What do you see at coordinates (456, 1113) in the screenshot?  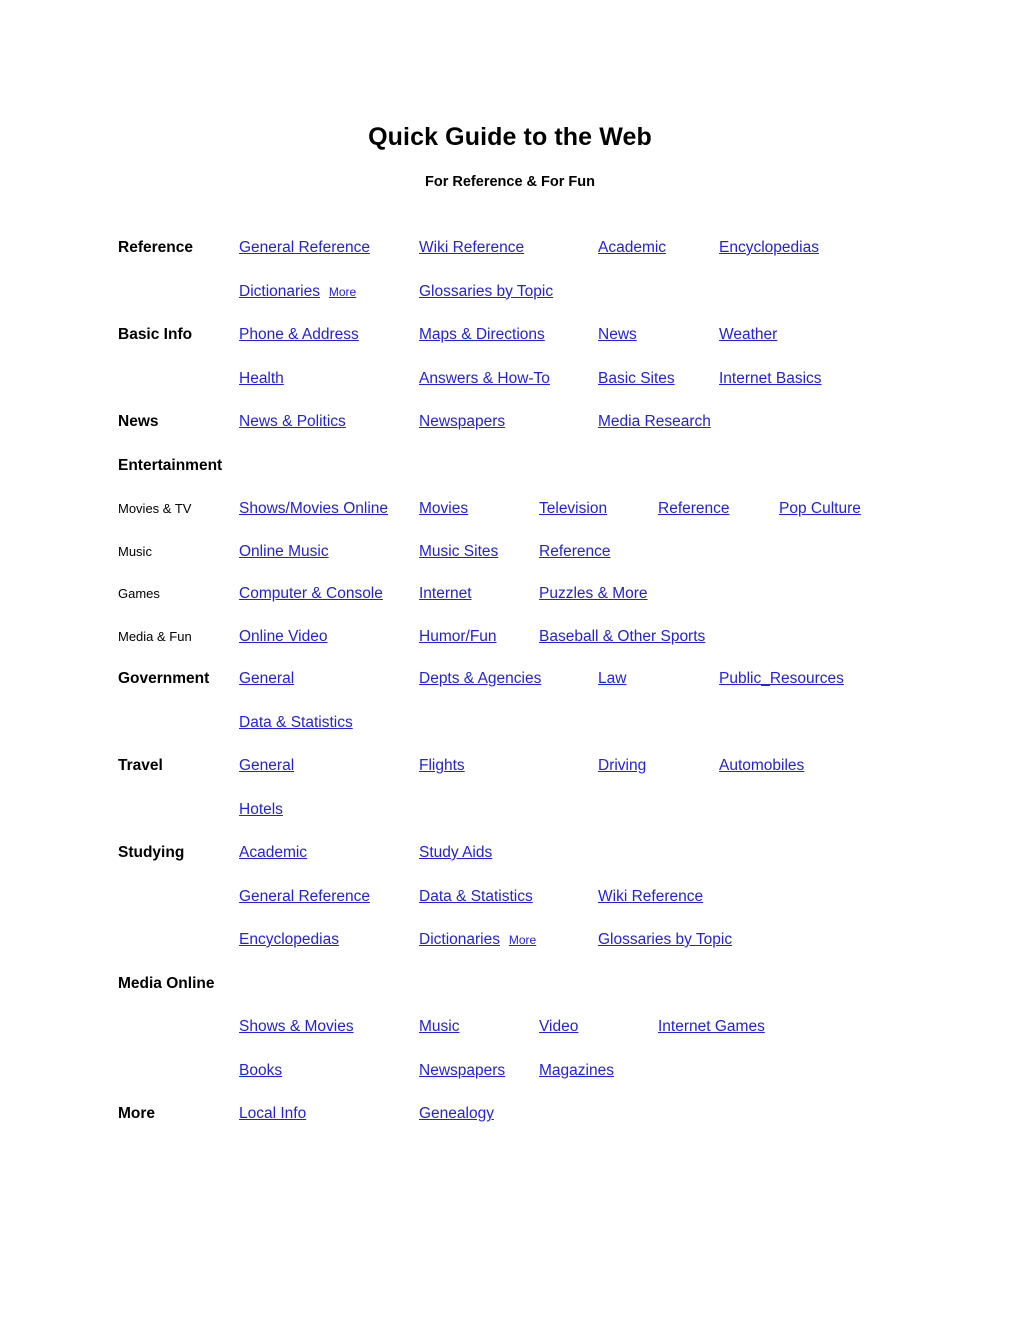 I see `link-genealogy: Genealogy` at bounding box center [456, 1113].